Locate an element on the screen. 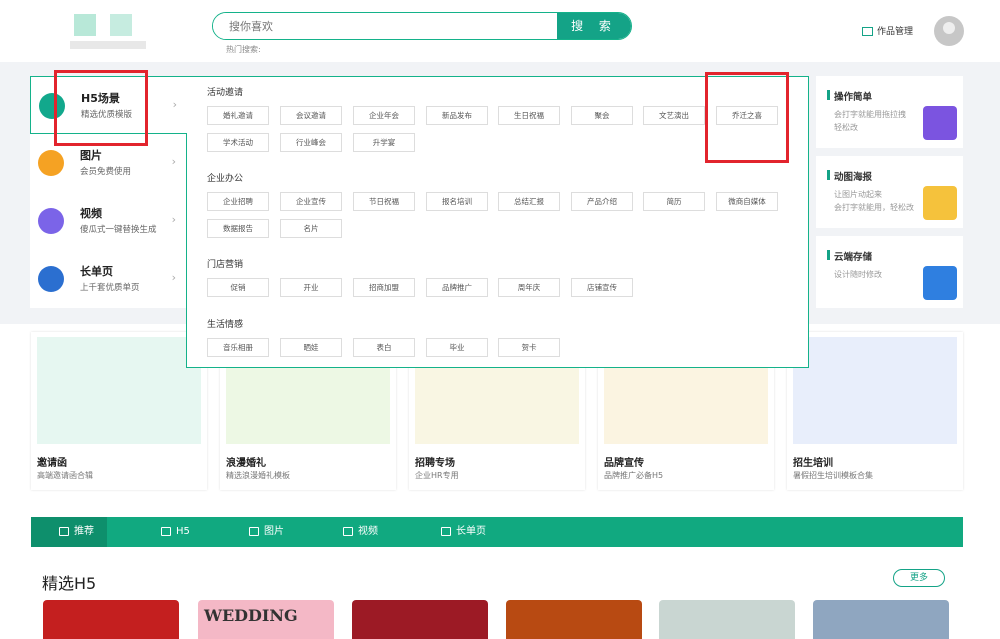 Image resolution: width=1000 pixels, height=639 pixels. highlight-box-qiaoqian is located at coordinates (747, 117).